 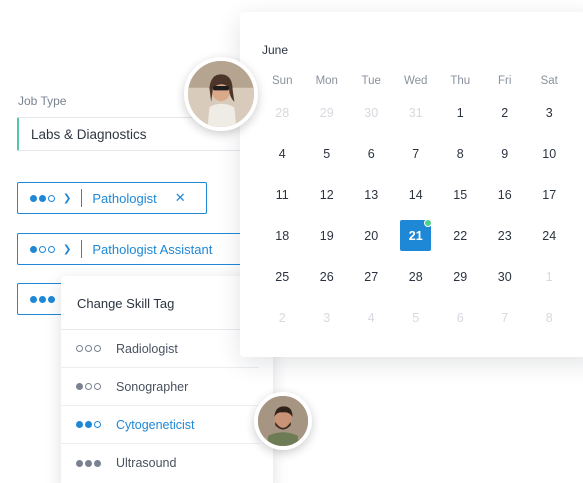 I want to click on day-number: 29, so click(x=326, y=112).